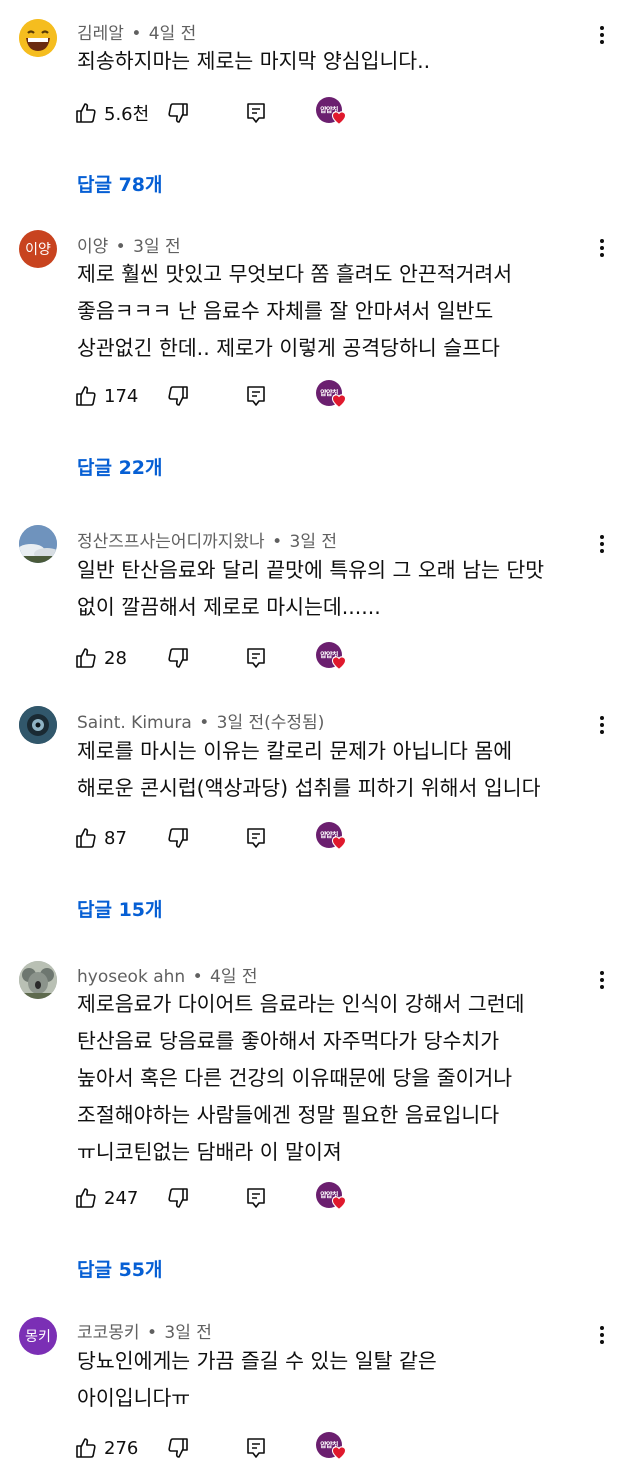 The height and width of the screenshot is (1482, 640). Describe the element at coordinates (311, 570) in the screenshot. I see `comment-line: 일반 탄산음료와 달리 끝맛에 특유의 그 오래 남는 단맛` at that location.